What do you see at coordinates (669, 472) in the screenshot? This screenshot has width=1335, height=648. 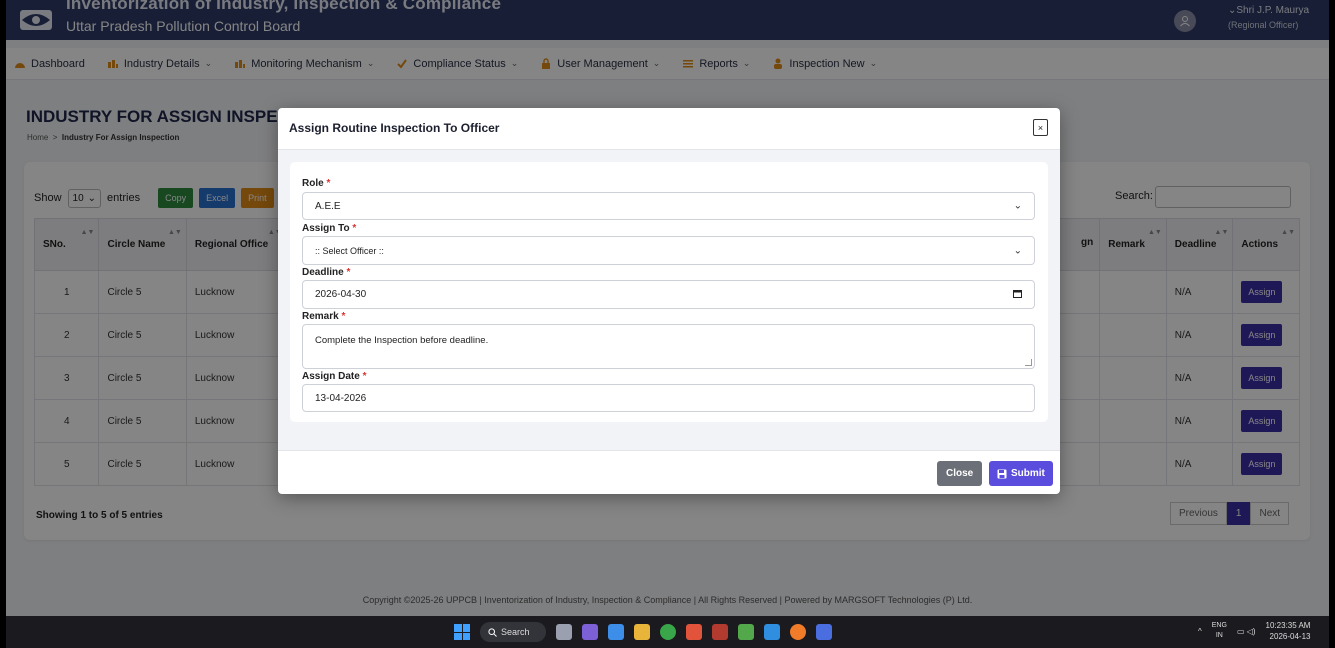 I see `modal-footer: Close Submit` at bounding box center [669, 472].